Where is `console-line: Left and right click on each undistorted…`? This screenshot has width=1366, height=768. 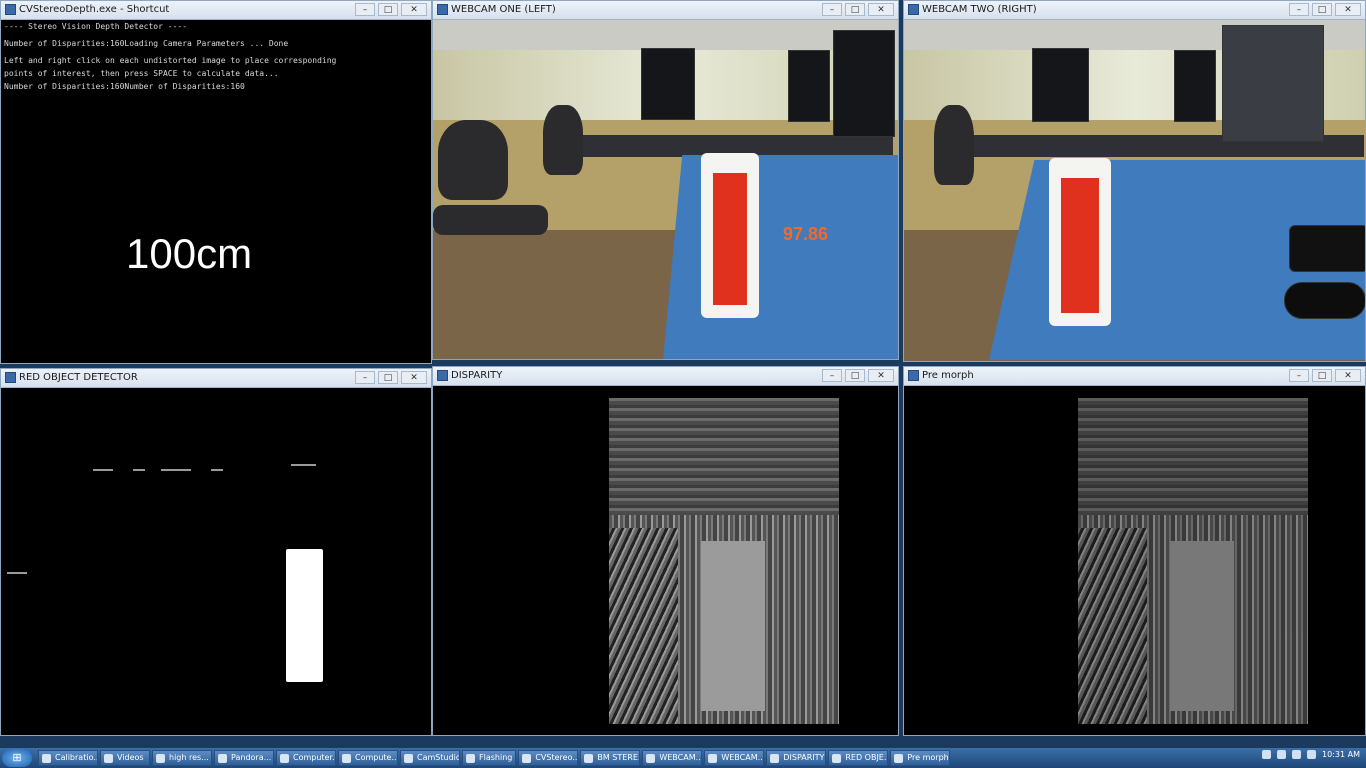 console-line: Left and right click on each undistorted… is located at coordinates (170, 60).